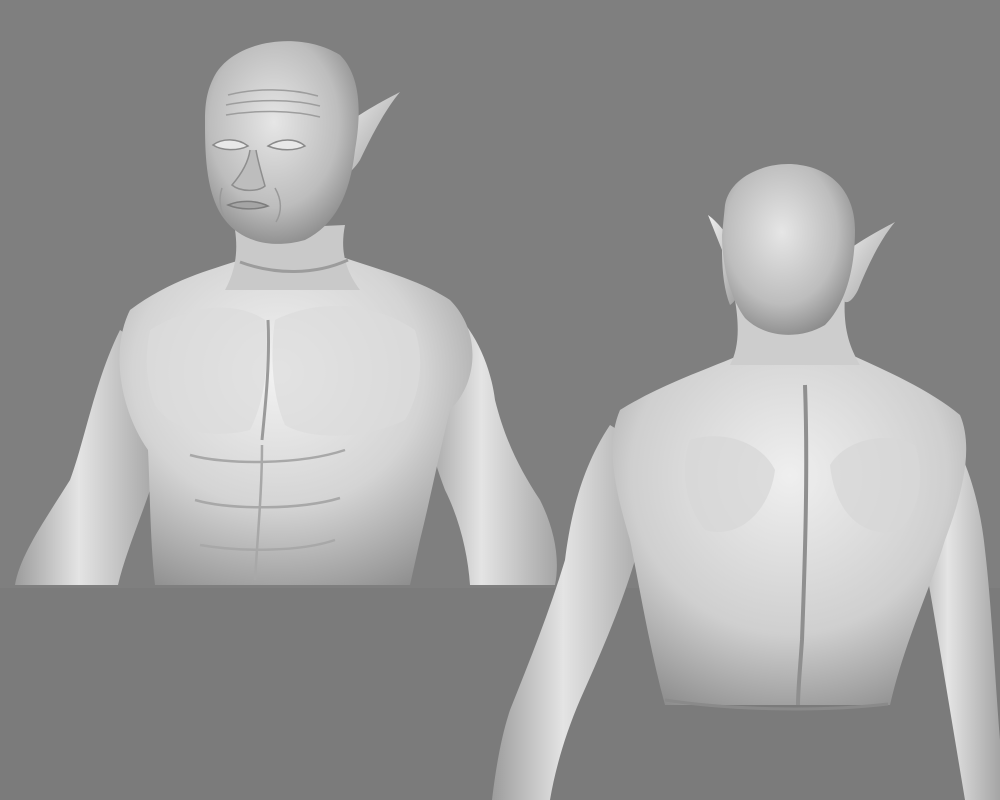 This screenshot has width=1000, height=800. What do you see at coordinates (346, 371) in the screenshot?
I see `front-pectoral-right` at bounding box center [346, 371].